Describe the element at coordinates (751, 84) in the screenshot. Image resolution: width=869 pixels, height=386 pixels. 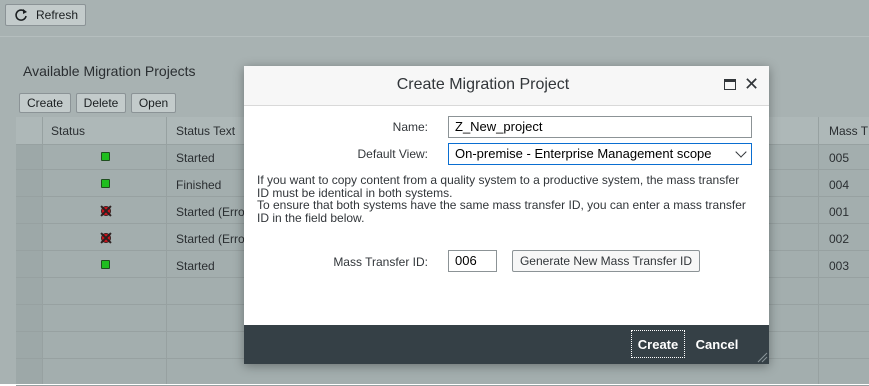
I see `close-icon: ✕` at that location.